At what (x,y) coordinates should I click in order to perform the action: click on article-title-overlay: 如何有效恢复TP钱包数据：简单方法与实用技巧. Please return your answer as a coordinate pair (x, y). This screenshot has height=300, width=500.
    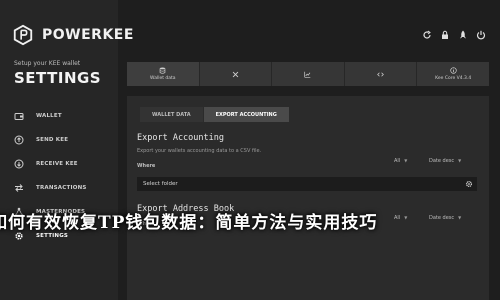
    Looking at the image, I should click on (189, 223).